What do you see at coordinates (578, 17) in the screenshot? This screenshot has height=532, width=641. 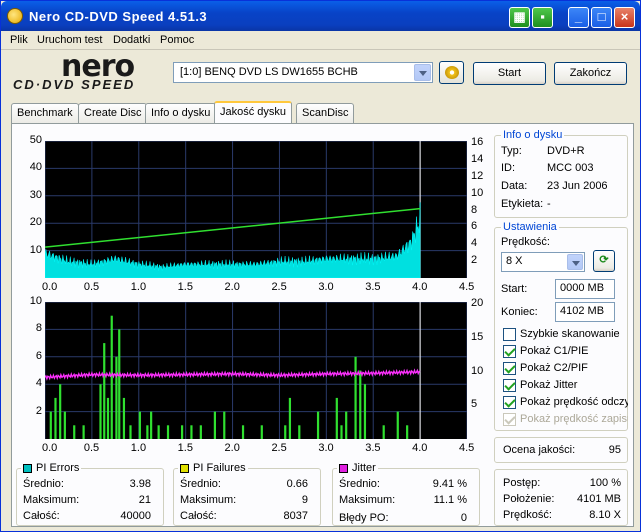 I see `minimize-button: _` at bounding box center [578, 17].